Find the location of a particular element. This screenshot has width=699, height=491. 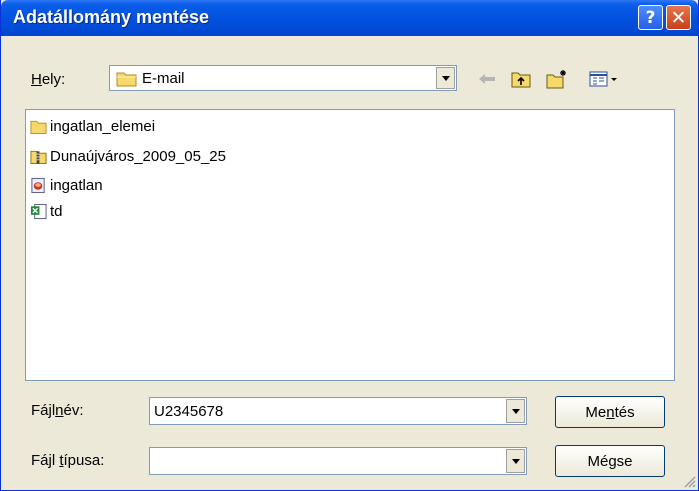

file-name: td is located at coordinates (56, 211).